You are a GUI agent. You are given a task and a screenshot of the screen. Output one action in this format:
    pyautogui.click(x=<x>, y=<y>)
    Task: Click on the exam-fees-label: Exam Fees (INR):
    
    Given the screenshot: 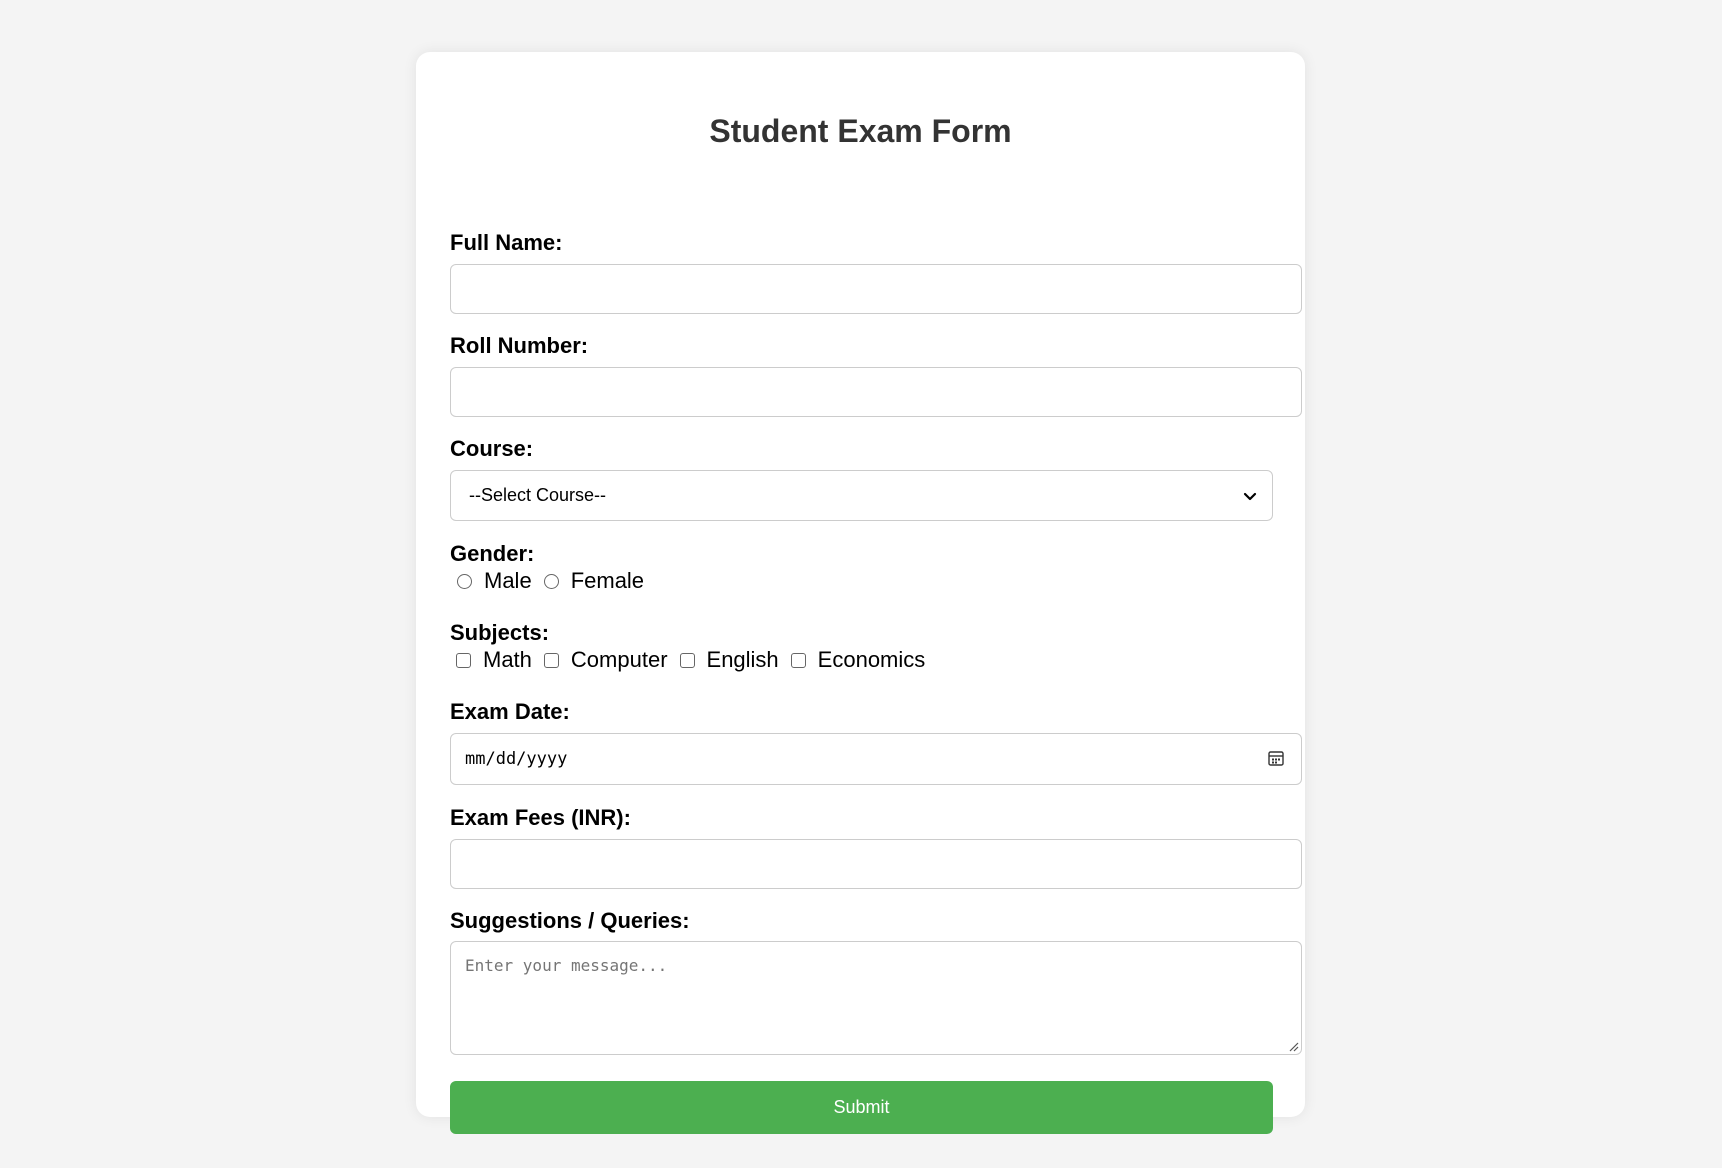 What is the action you would take?
    pyautogui.click(x=540, y=817)
    